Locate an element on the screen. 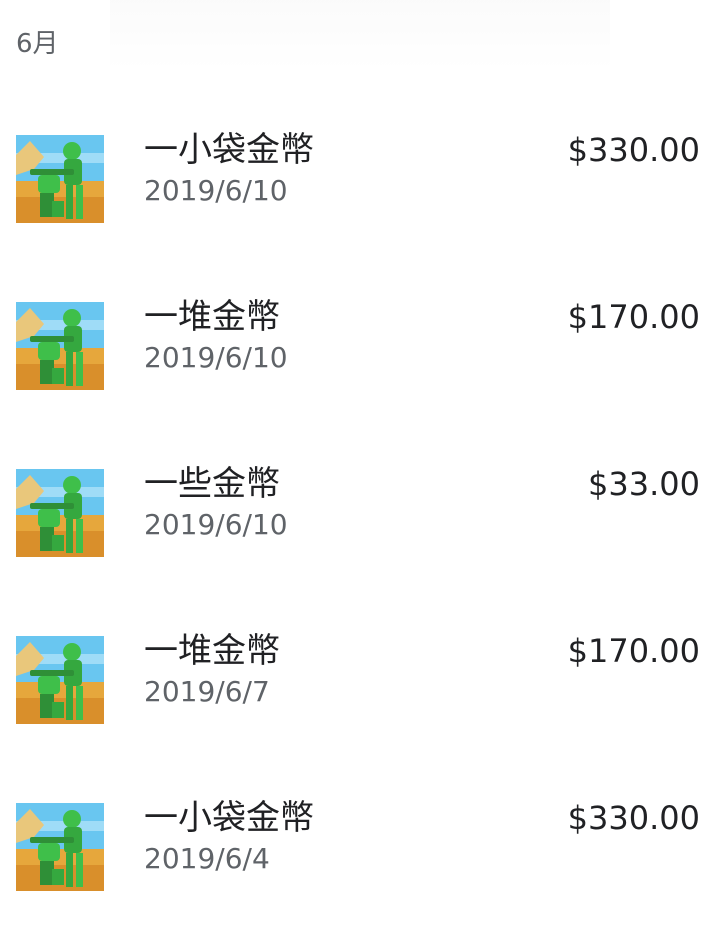  item-title: 一些金幣 is located at coordinates (212, 484).